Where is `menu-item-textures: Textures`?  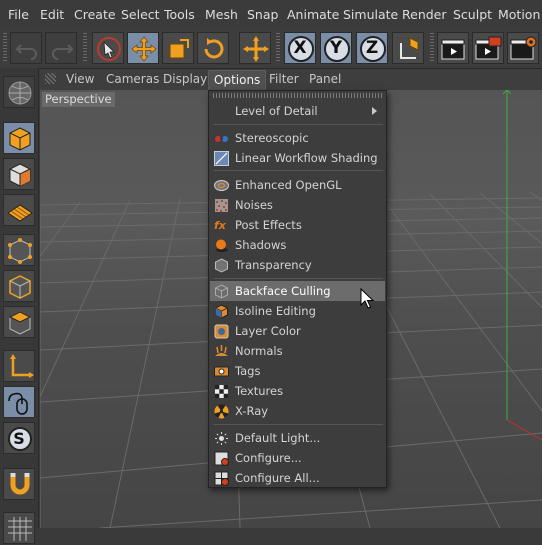
menu-item-textures: Textures is located at coordinates (297, 391).